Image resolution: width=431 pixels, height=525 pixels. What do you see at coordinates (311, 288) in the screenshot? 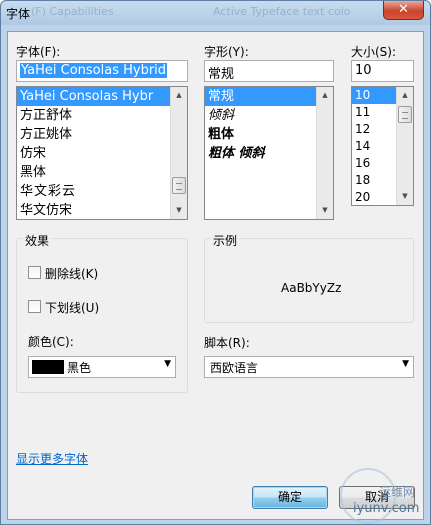
I see `sample-preview: AaBbYyZz` at bounding box center [311, 288].